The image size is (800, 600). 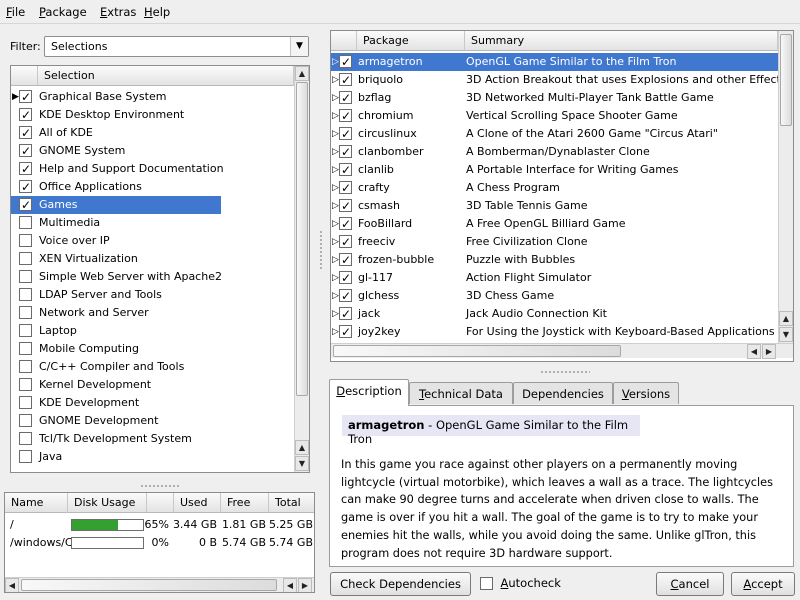 What do you see at coordinates (197, 503) in the screenshot?
I see `disk-col-used: Used` at bounding box center [197, 503].